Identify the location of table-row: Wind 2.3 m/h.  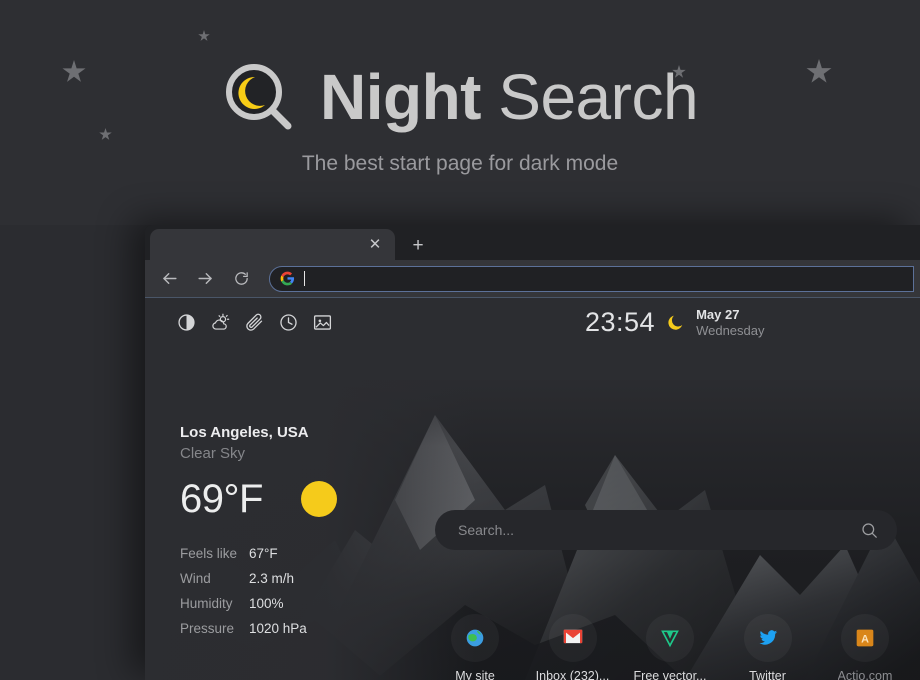
(325, 578).